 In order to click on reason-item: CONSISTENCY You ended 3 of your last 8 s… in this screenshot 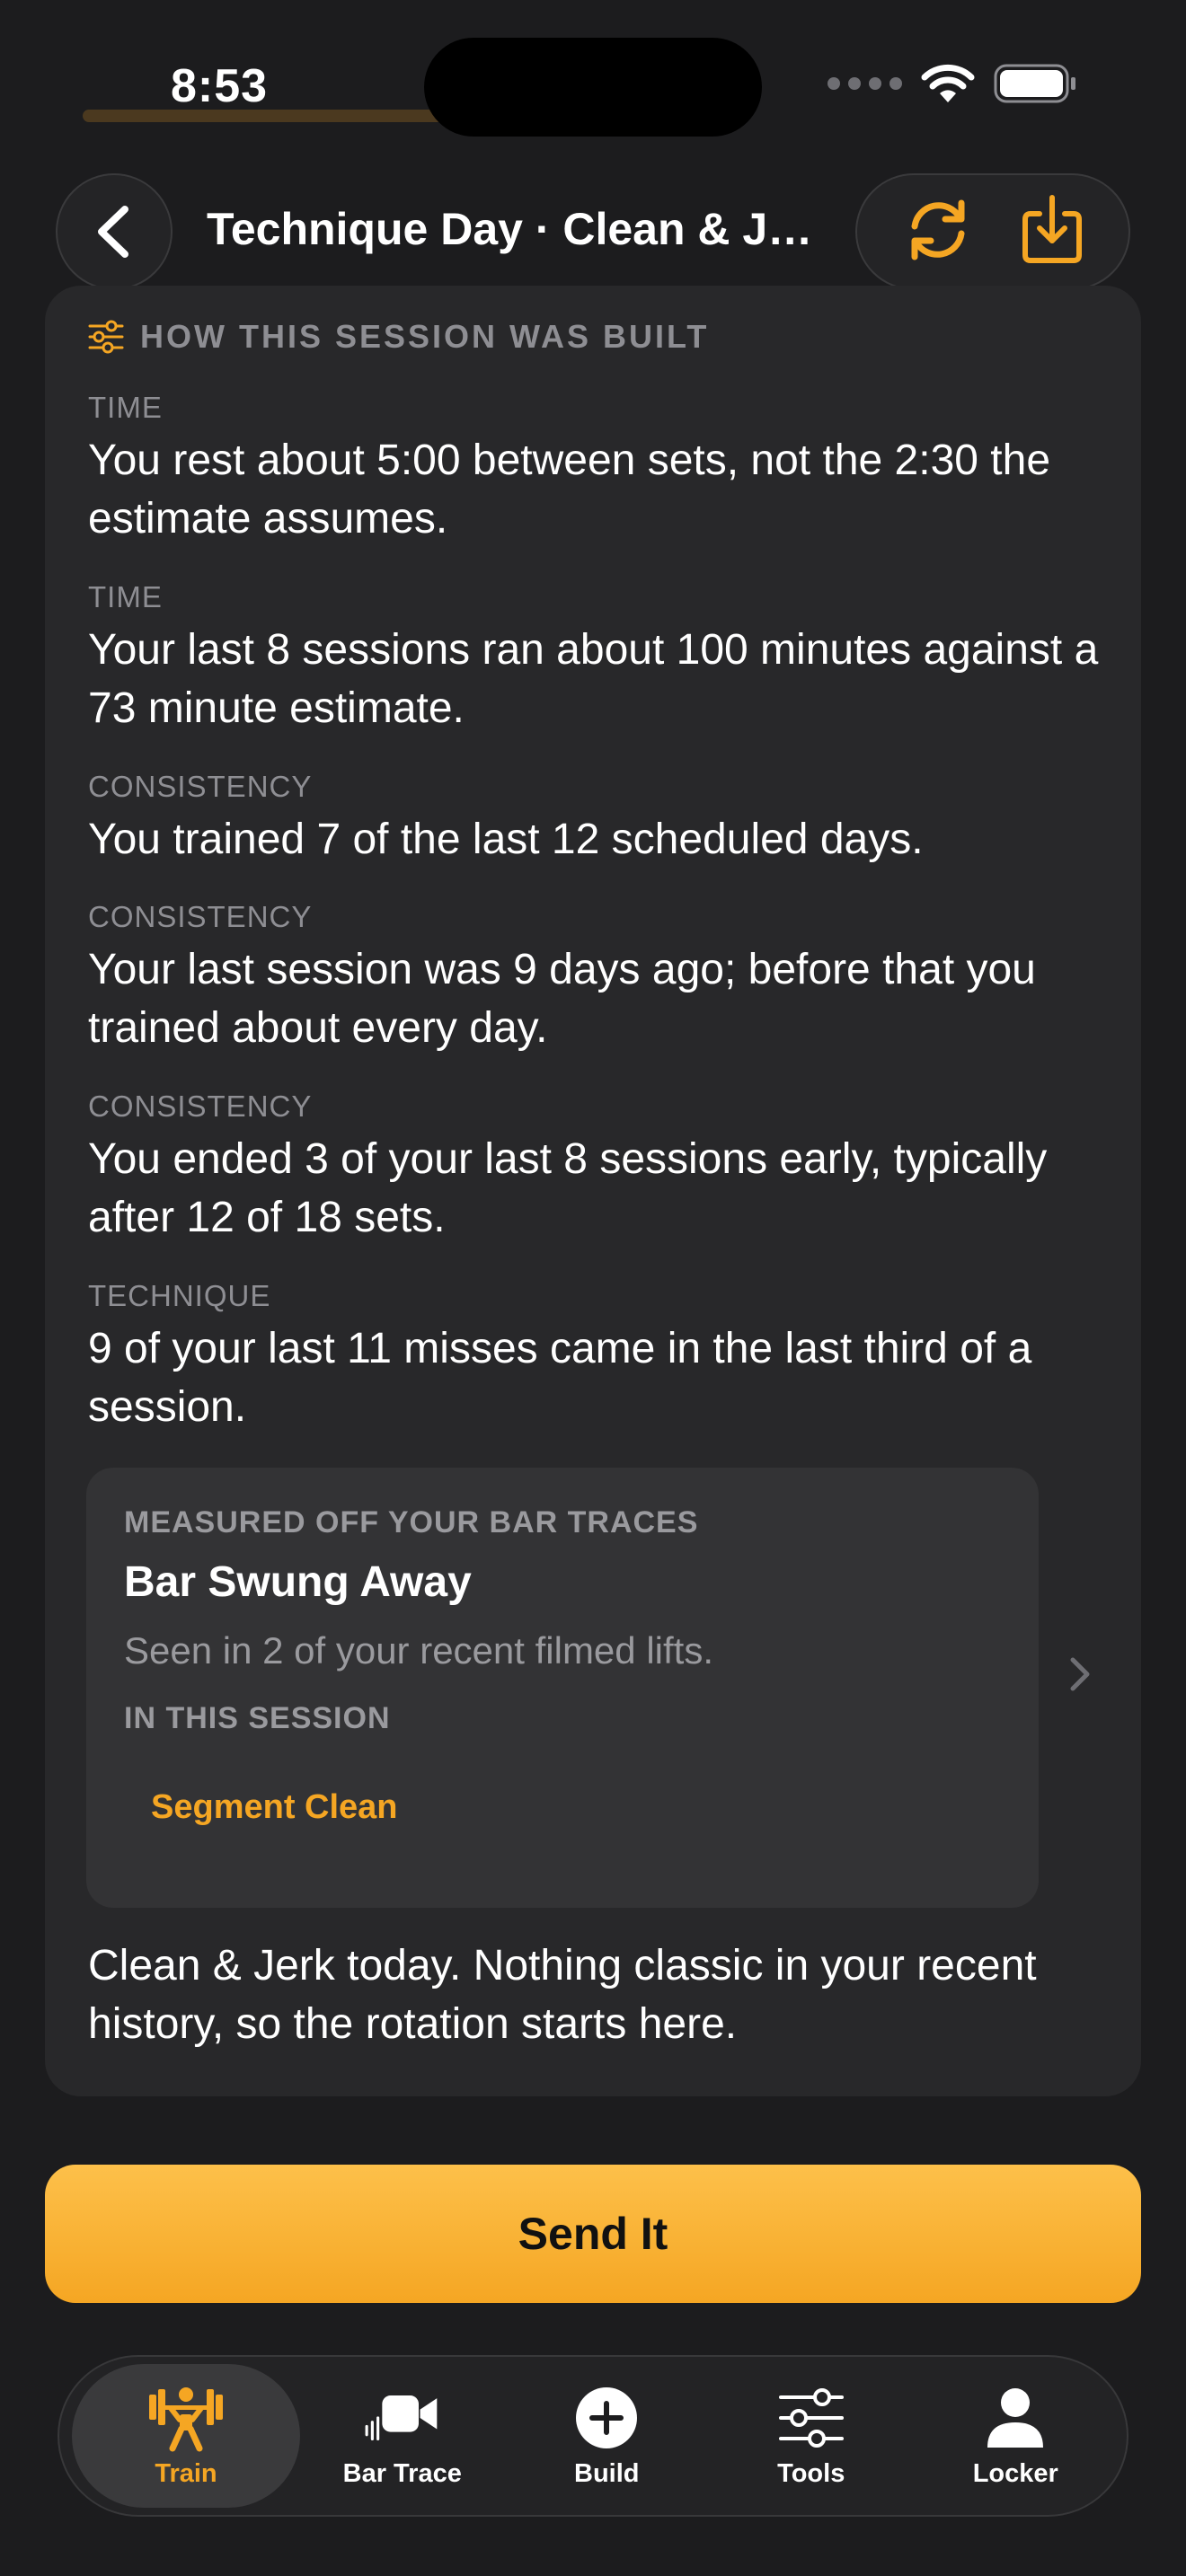, I will do `click(600, 1167)`.